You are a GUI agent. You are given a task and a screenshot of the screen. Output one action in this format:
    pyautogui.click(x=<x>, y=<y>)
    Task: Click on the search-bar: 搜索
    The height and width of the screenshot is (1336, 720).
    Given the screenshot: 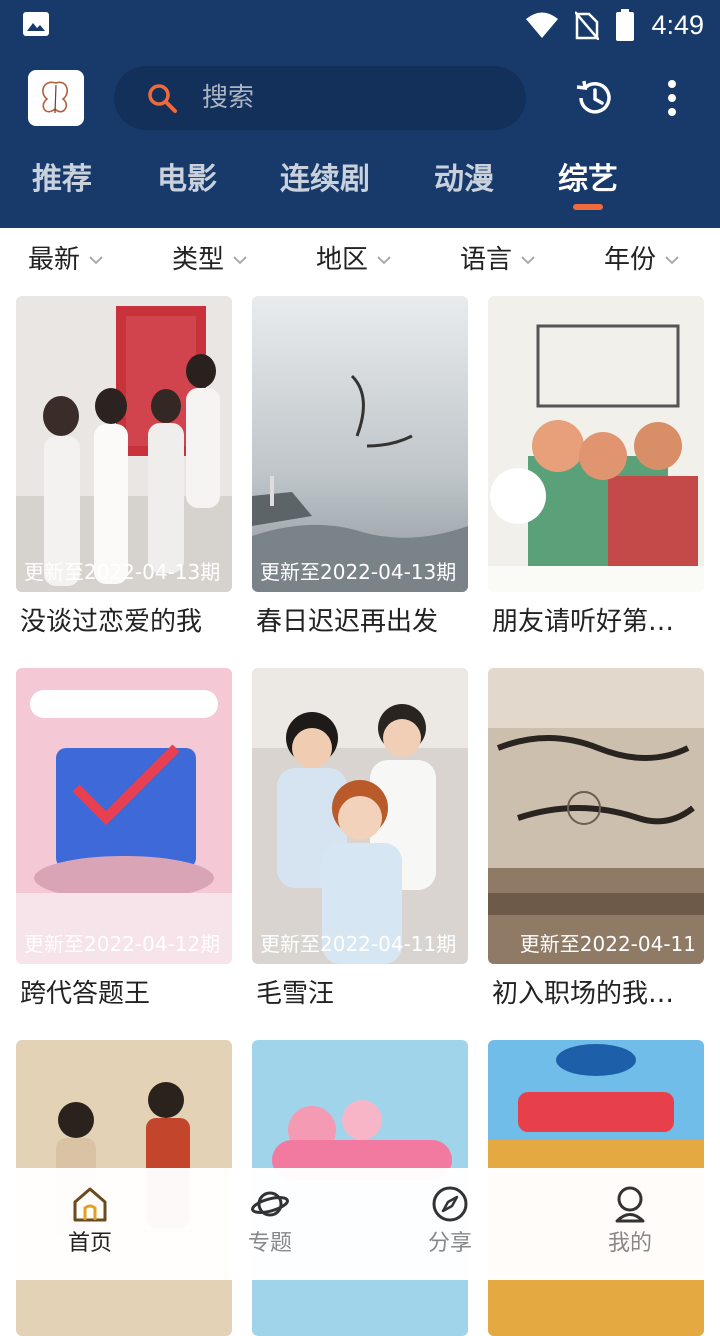 What is the action you would take?
    pyautogui.click(x=320, y=98)
    